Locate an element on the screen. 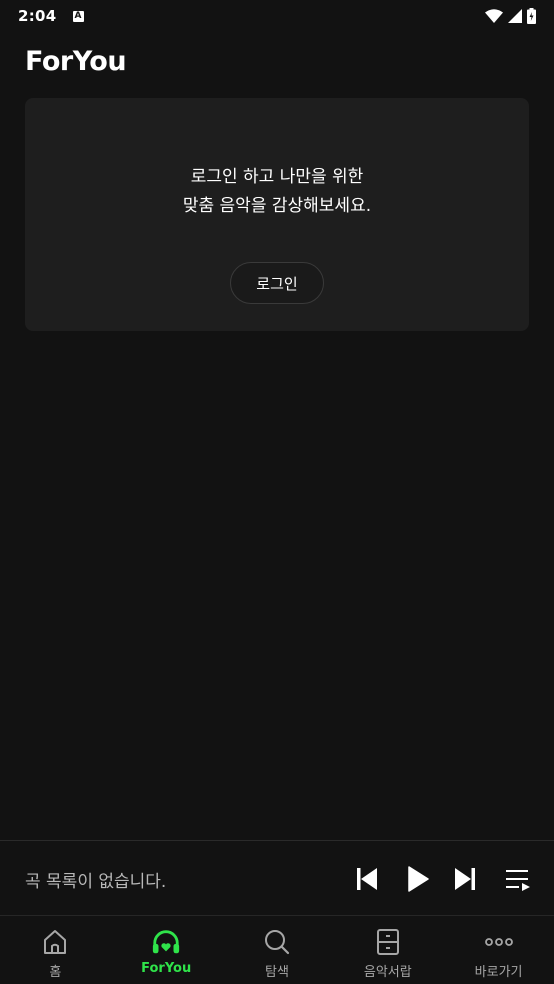  login-button: 로그인 is located at coordinates (277, 283).